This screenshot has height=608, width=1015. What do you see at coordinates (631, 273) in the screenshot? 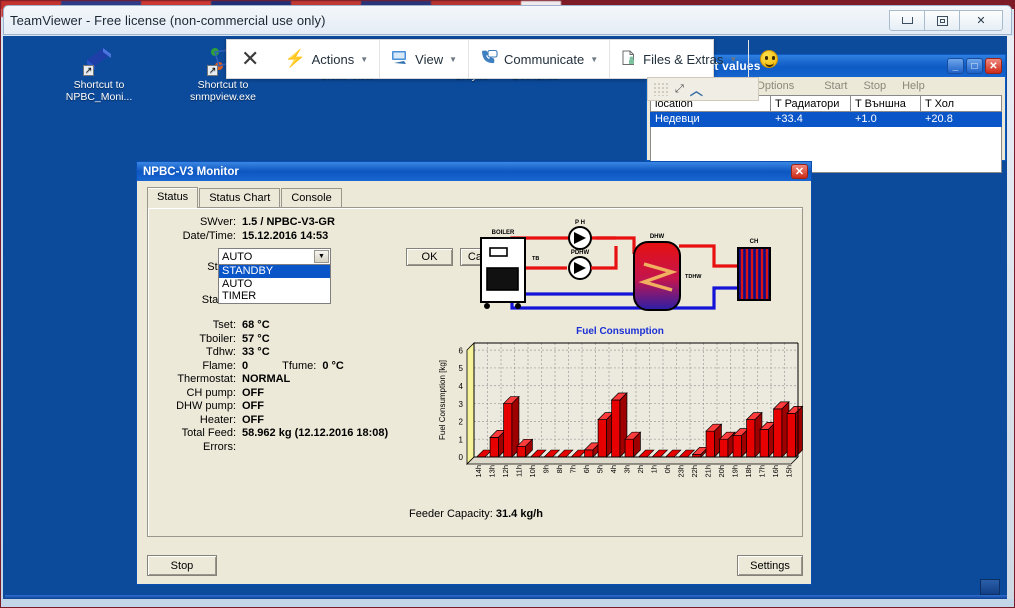
I see `heating-system-schematic: BOILER TB P H PDHW DHW TDHW CH` at bounding box center [631, 273].